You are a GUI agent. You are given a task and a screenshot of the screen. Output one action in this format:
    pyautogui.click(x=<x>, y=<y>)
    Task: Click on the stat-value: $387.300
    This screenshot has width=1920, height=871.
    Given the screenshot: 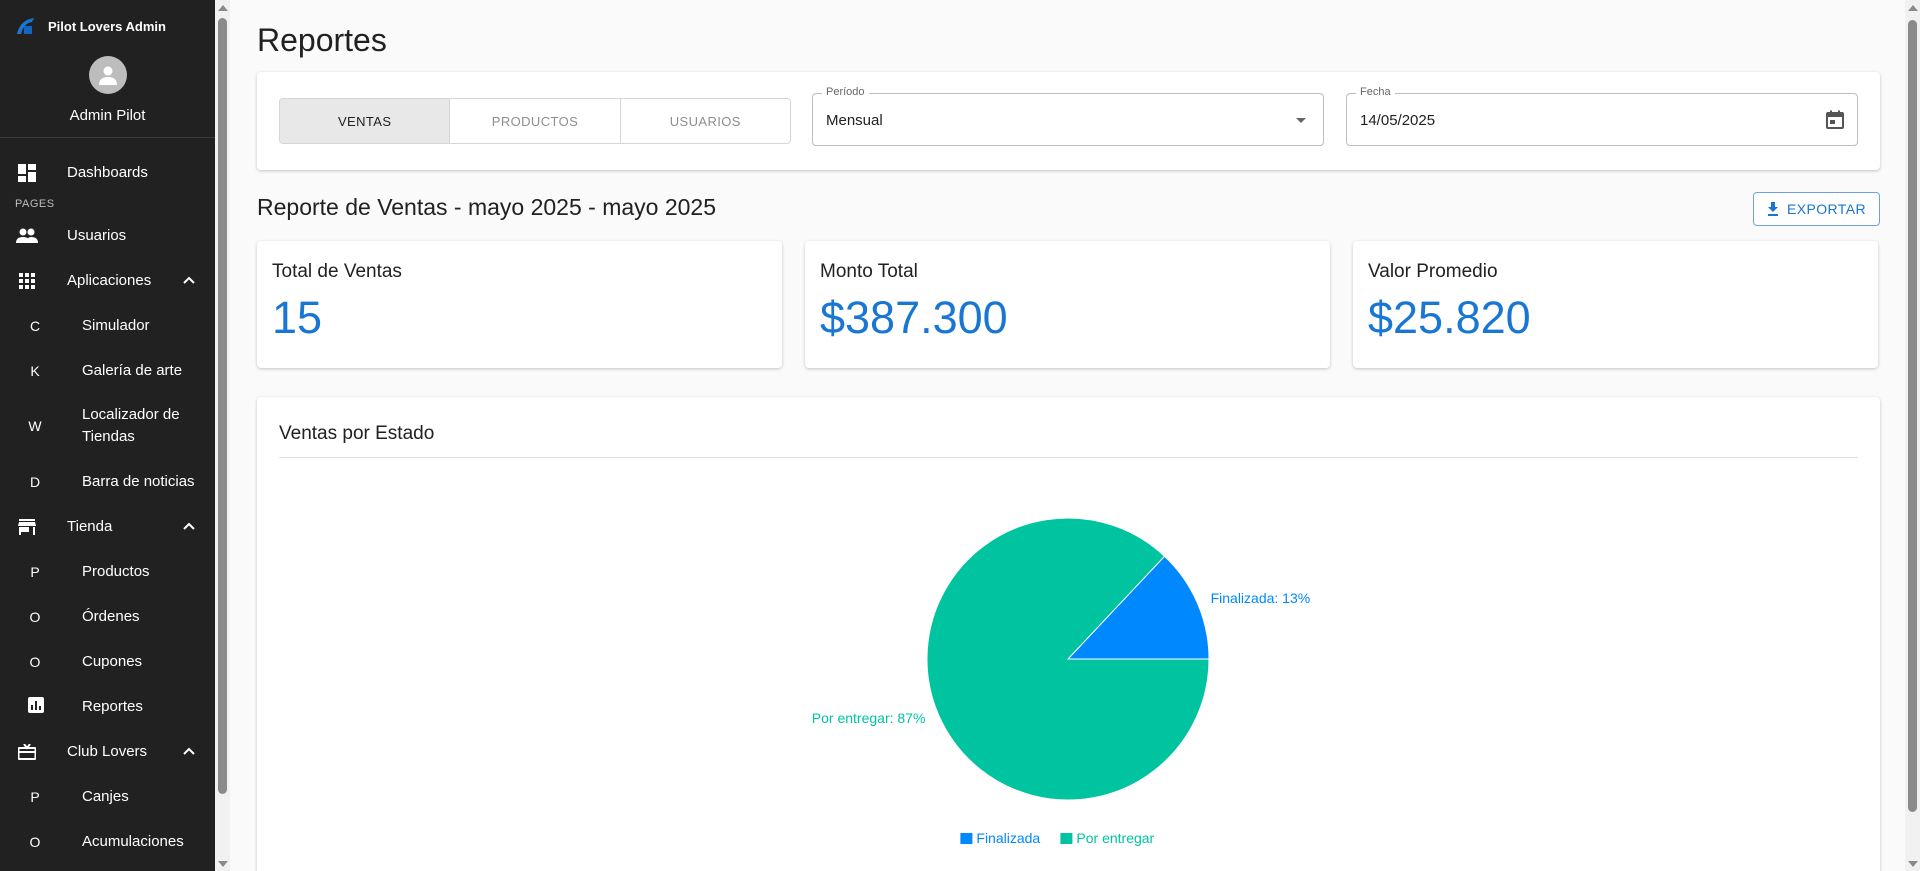 What is the action you would take?
    pyautogui.click(x=914, y=317)
    